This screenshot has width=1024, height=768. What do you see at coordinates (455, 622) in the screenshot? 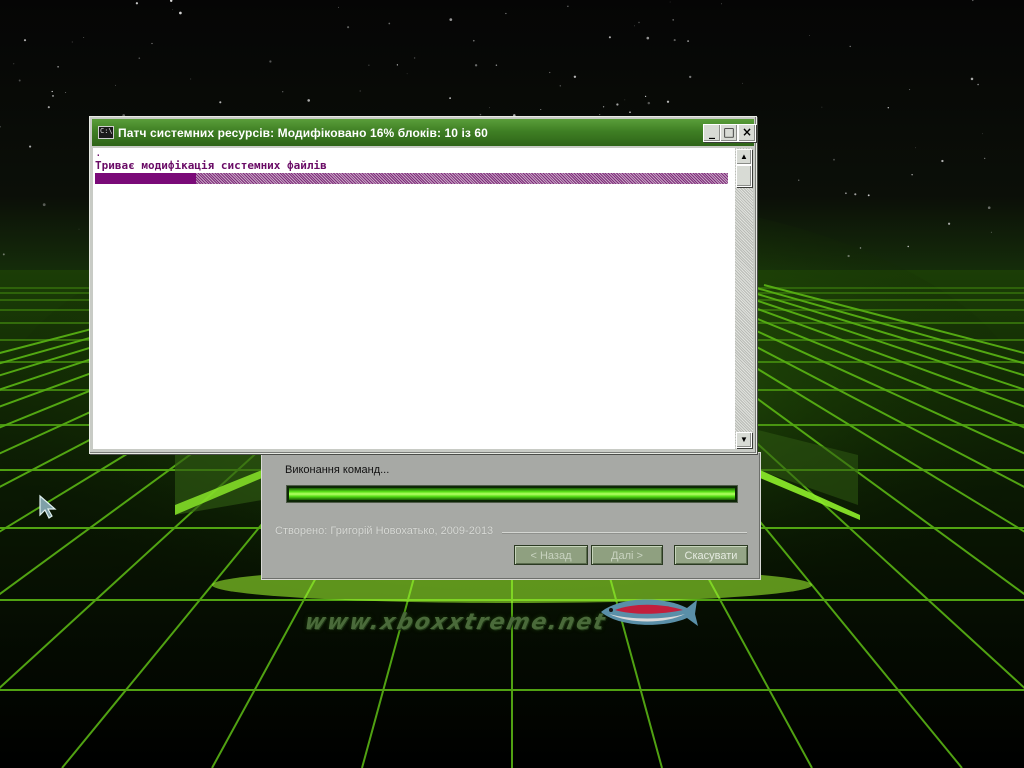
I see `watermark-text: www.xboxxtreme.net` at bounding box center [455, 622].